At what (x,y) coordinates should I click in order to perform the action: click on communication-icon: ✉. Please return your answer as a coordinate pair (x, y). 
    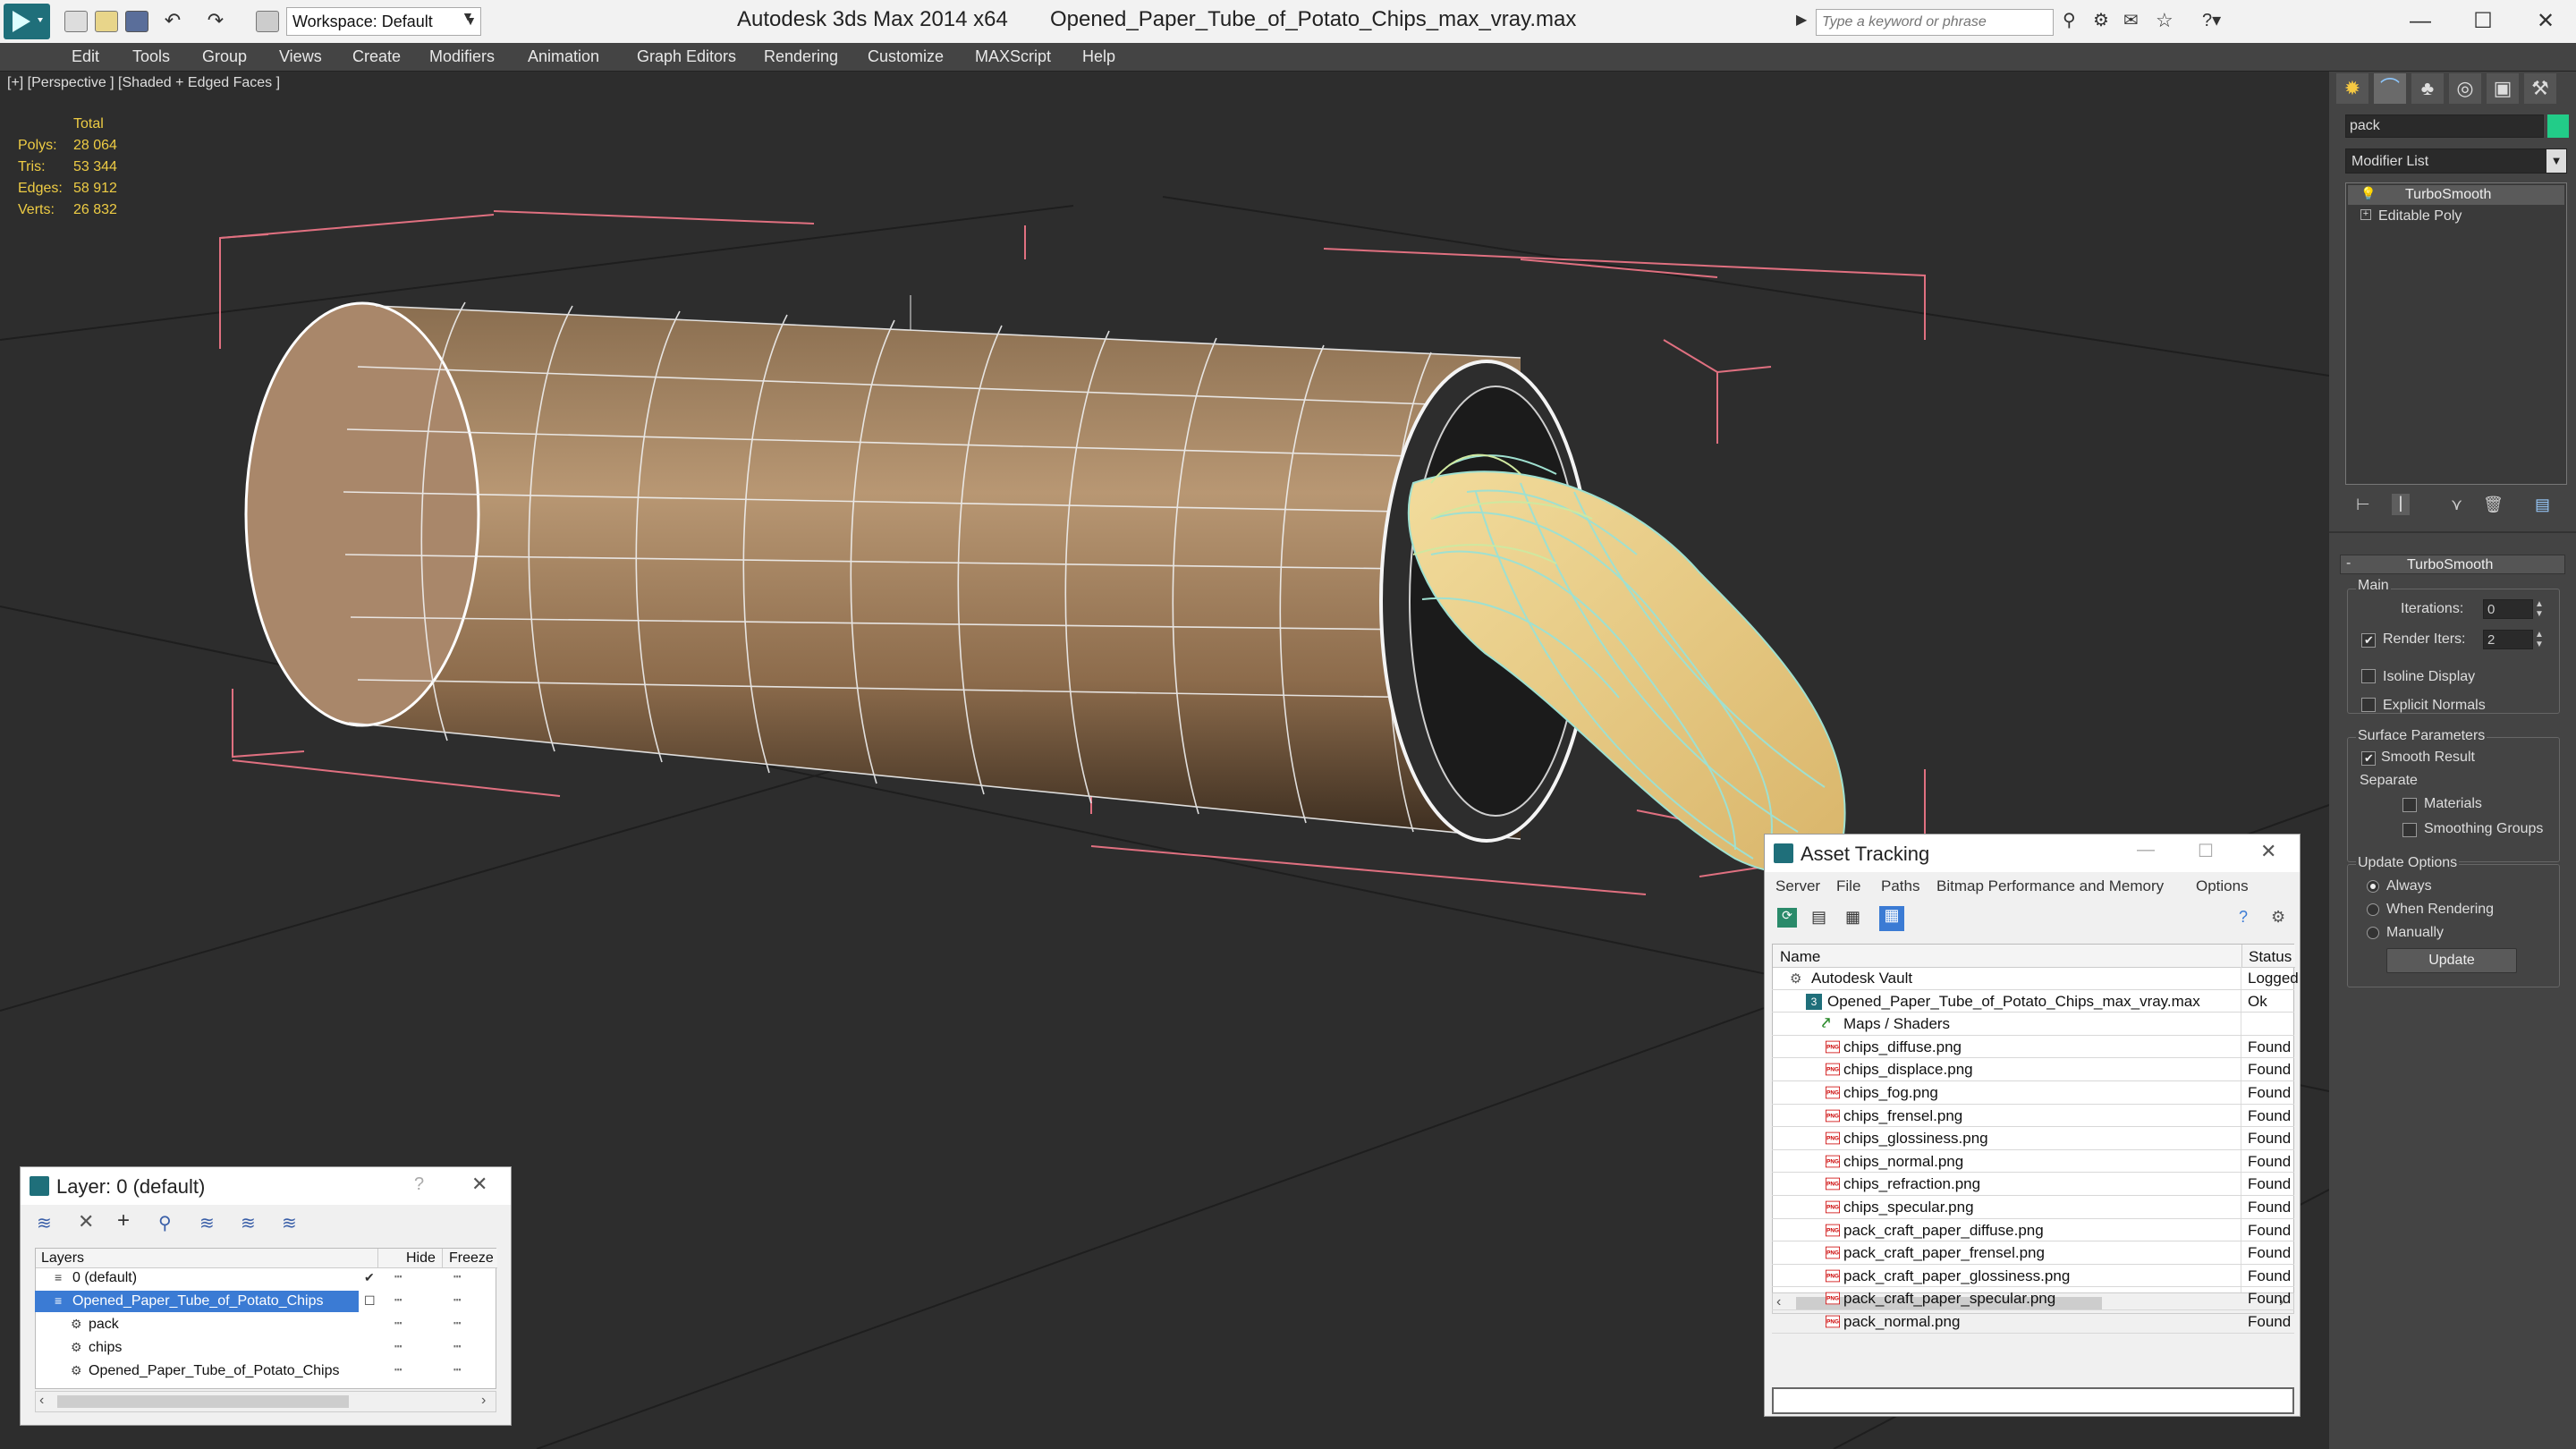
    Looking at the image, I should click on (2135, 21).